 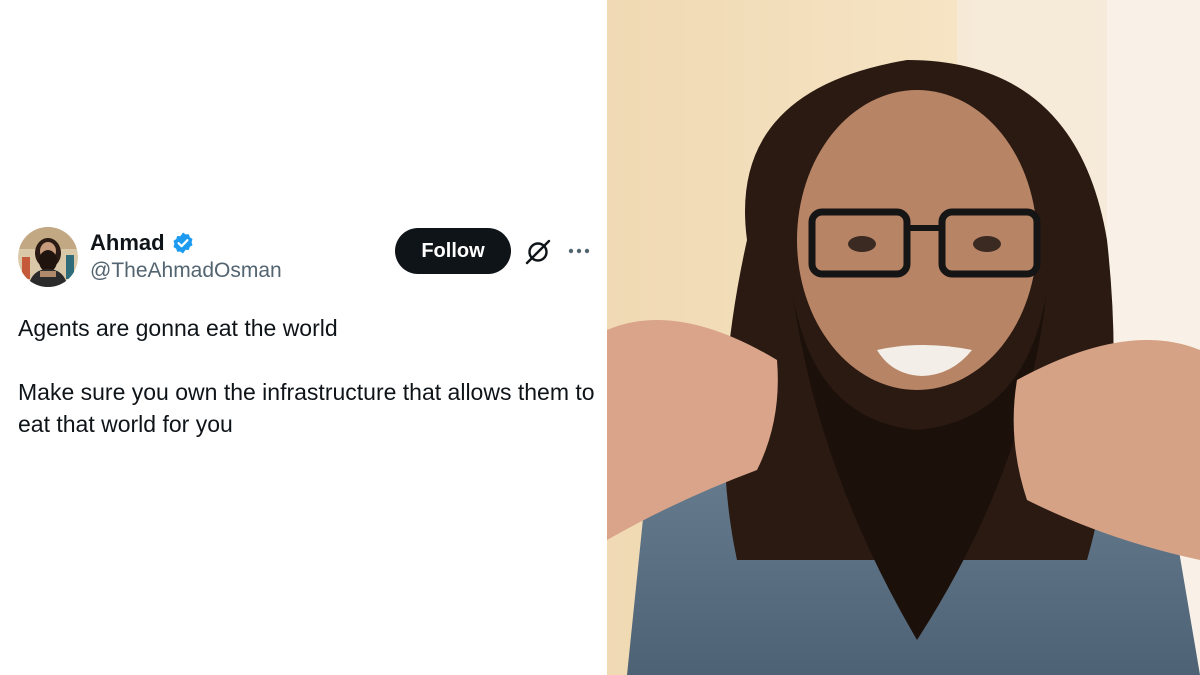 I want to click on verified-badge-icon, so click(x=183, y=243).